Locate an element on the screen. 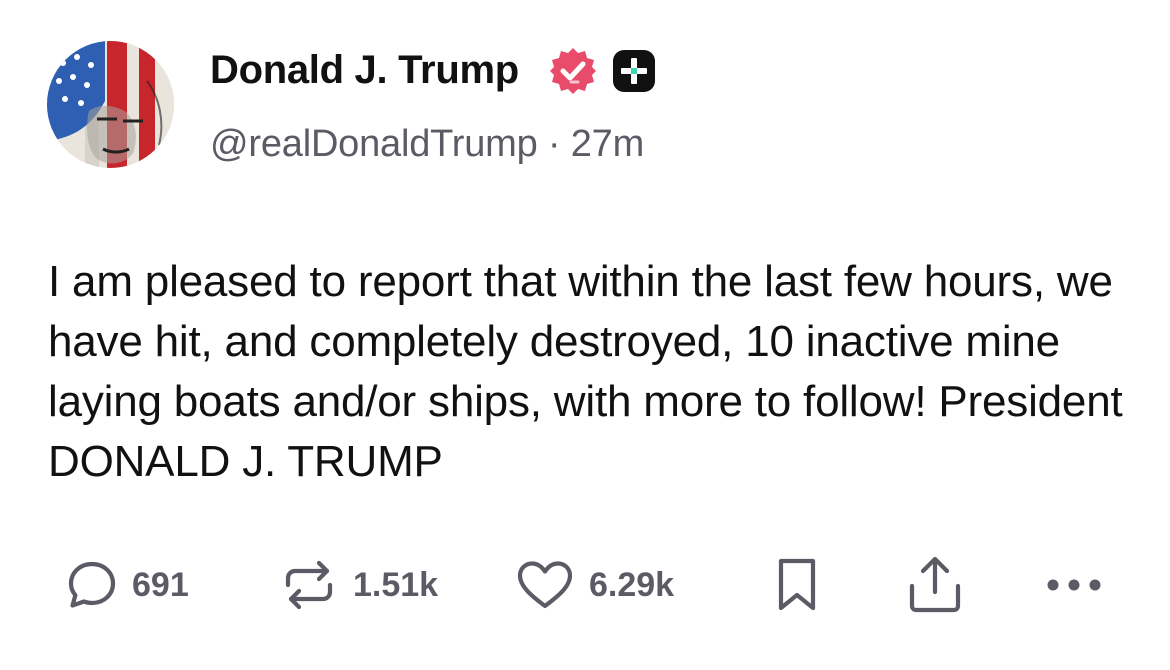 The width and height of the screenshot is (1170, 670). repost-count: 1.51k is located at coordinates (396, 584).